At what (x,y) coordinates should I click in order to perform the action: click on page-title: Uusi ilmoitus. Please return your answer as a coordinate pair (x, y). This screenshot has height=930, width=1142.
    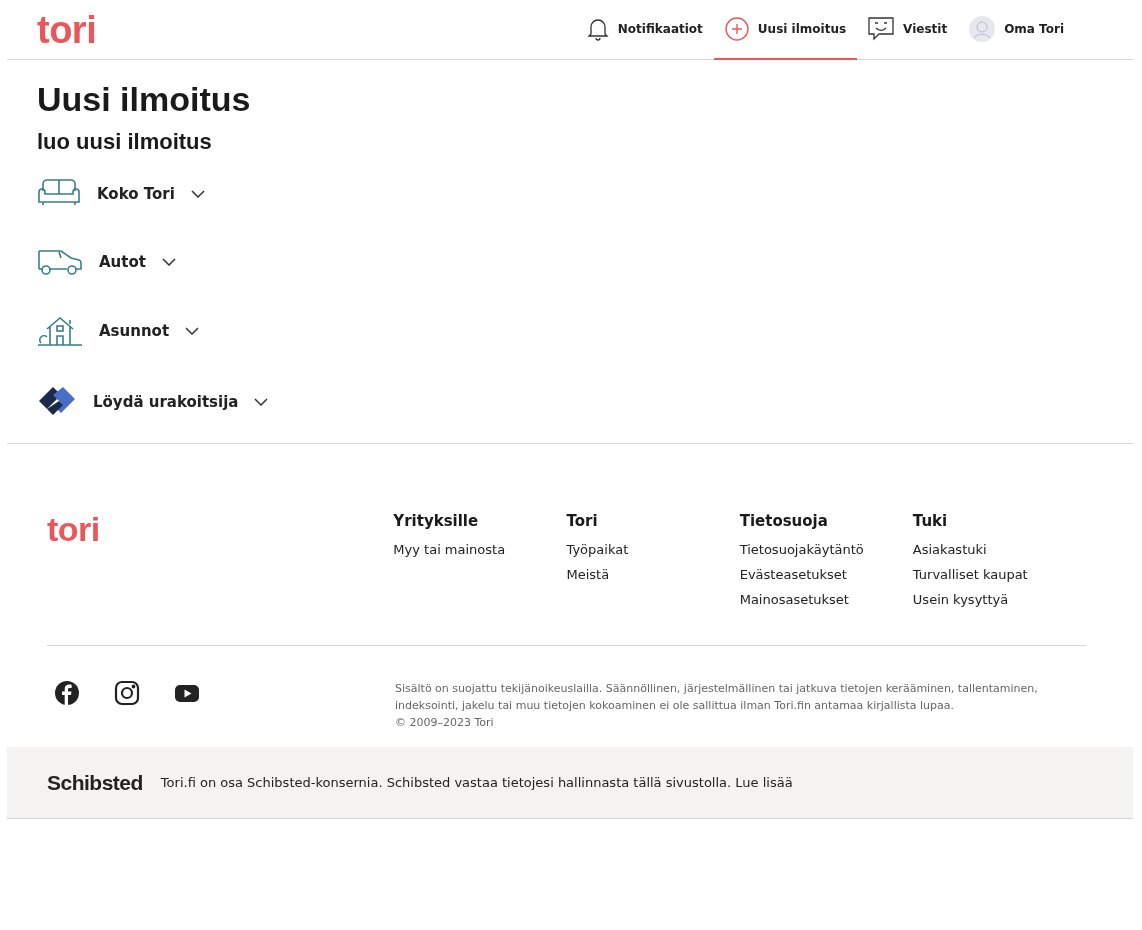
    Looking at the image, I should click on (144, 99).